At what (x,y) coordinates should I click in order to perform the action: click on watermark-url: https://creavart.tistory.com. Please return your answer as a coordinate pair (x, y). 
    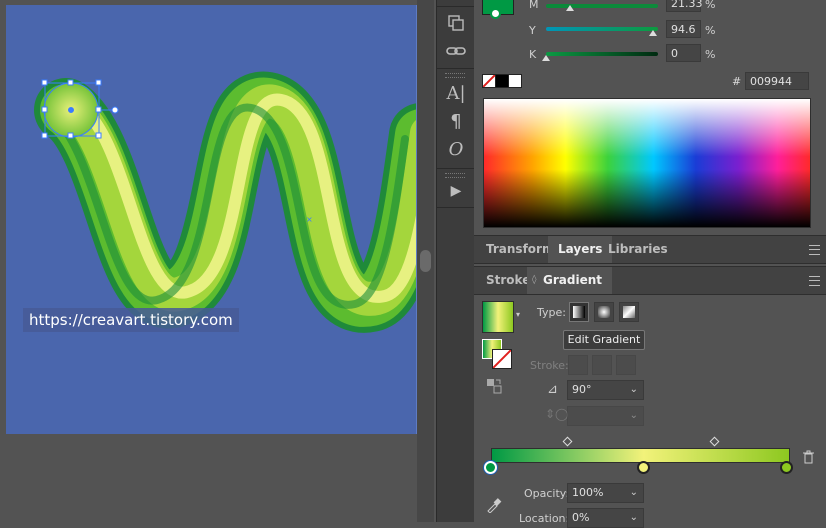
    Looking at the image, I should click on (131, 320).